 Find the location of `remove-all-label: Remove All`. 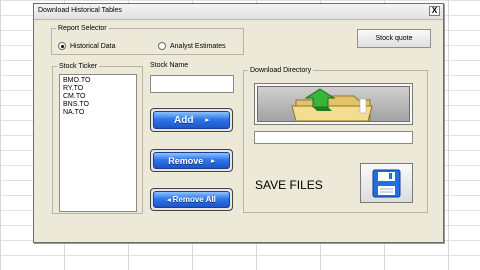

remove-all-label: Remove All is located at coordinates (194, 199).